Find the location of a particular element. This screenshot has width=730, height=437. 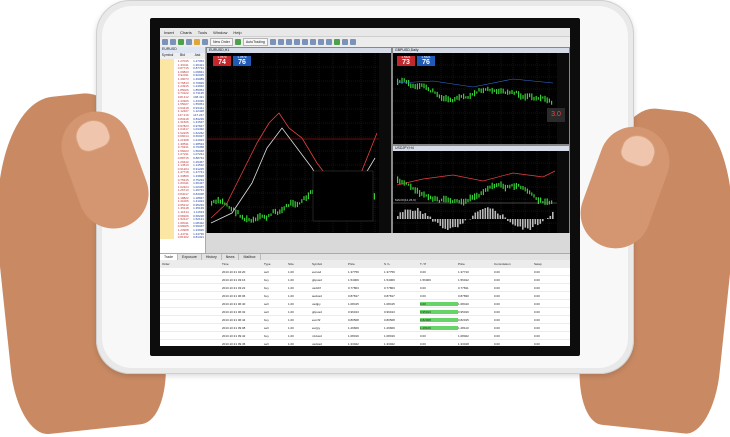

profiles-icon is located at coordinates (173, 42).